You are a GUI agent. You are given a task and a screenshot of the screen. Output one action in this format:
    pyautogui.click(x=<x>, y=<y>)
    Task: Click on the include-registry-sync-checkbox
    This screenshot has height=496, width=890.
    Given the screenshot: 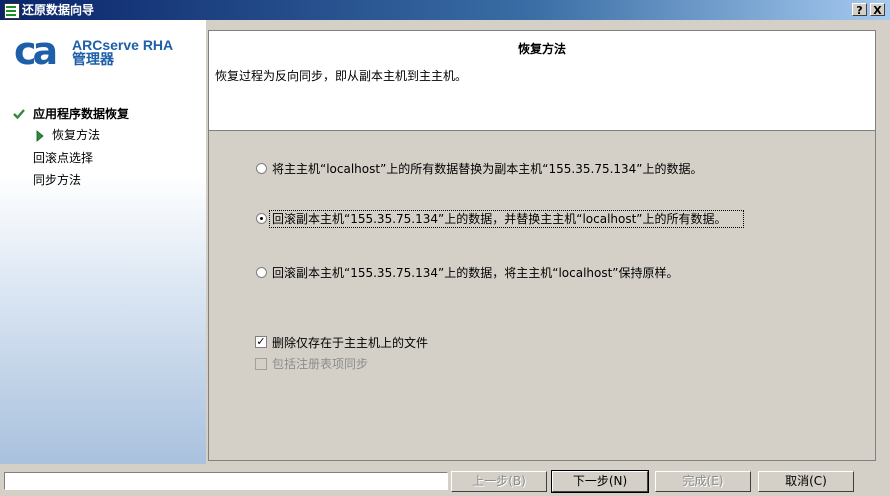 What is the action you would take?
    pyautogui.click(x=261, y=364)
    